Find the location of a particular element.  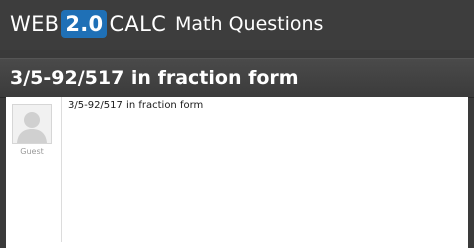

site-logo: WEB 2.0 CALC is located at coordinates (88, 24).